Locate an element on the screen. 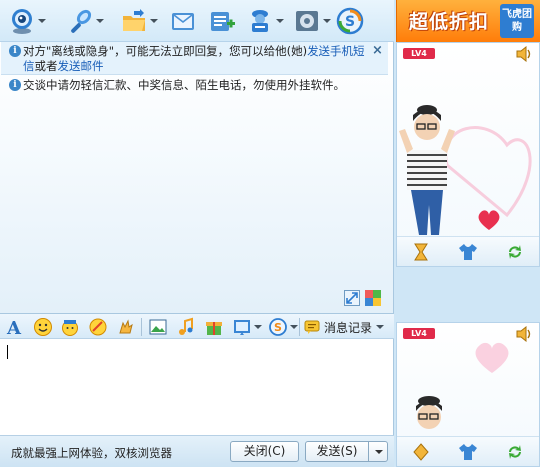  main-toolbar: S is located at coordinates (197, 21).